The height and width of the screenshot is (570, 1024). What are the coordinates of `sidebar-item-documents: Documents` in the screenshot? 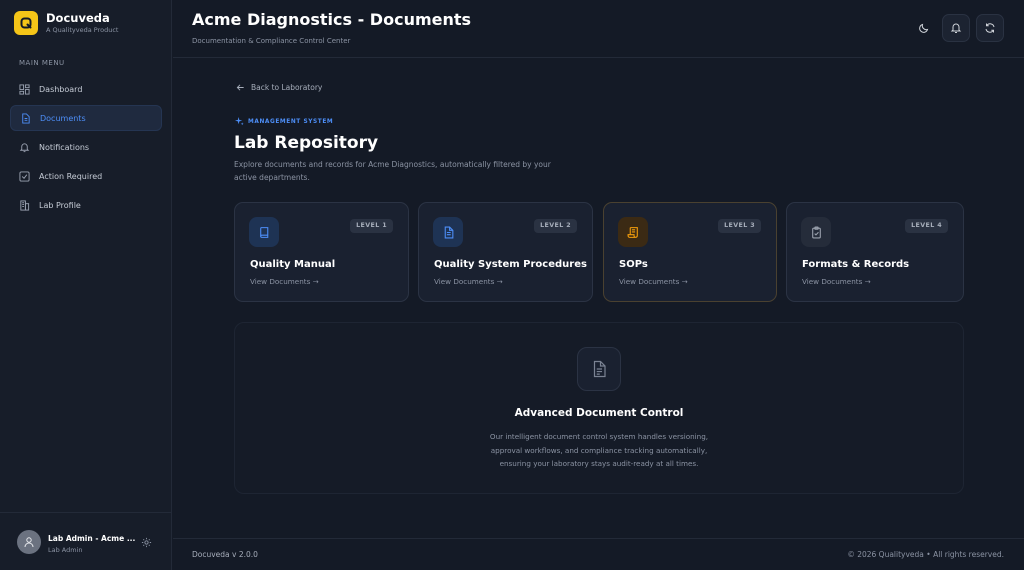 It's located at (86, 118).